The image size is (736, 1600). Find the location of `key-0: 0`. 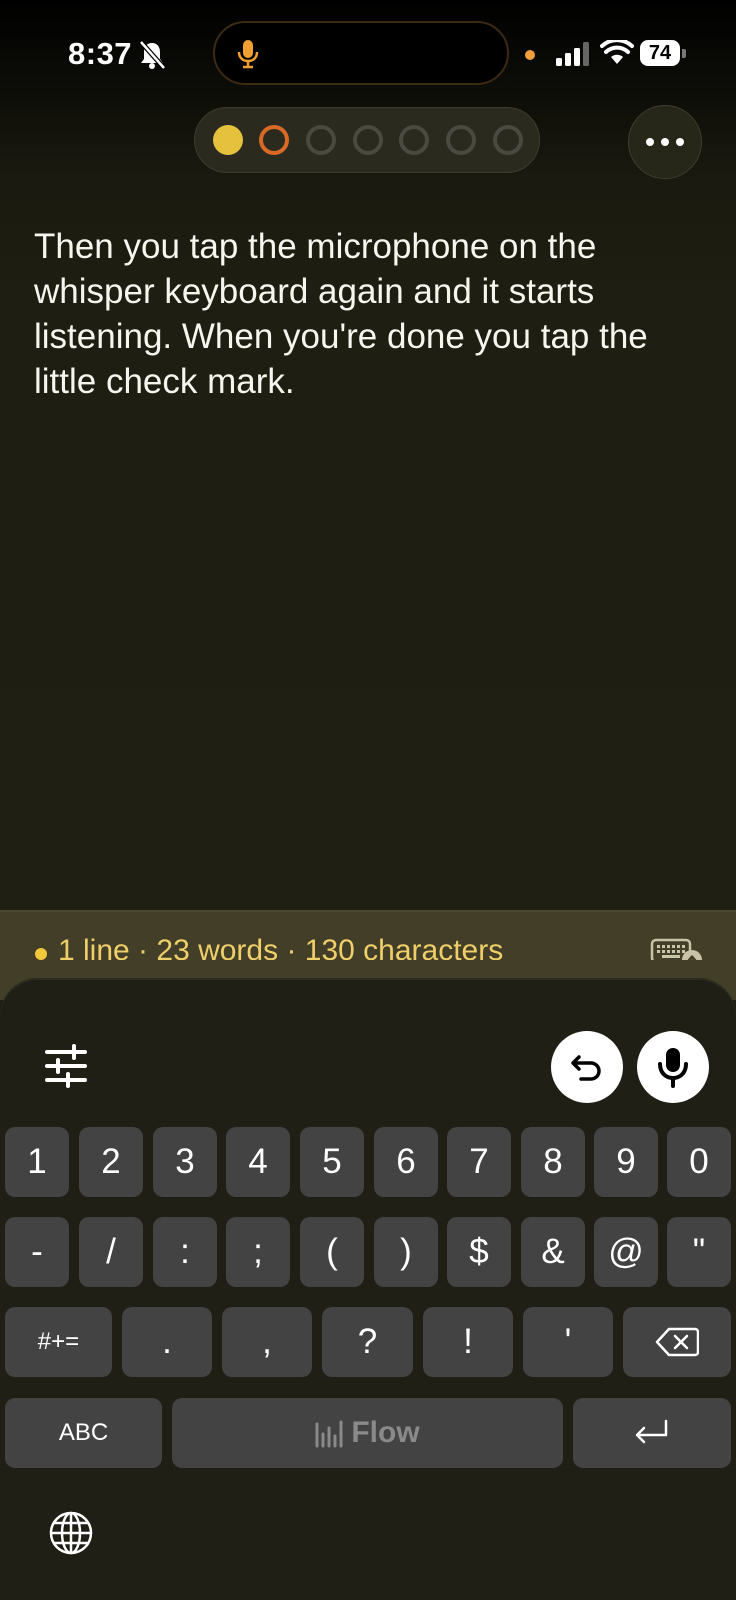

key-0: 0 is located at coordinates (699, 1162).